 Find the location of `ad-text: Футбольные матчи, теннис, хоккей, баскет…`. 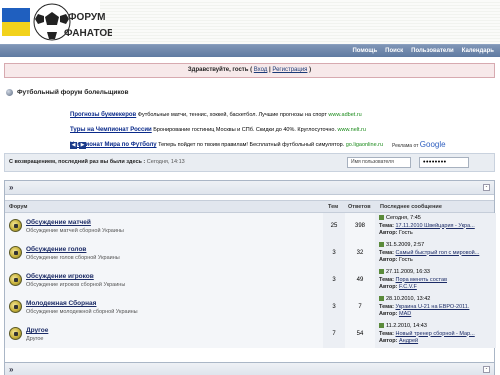

ad-text: Футбольные матчи, теннис, хоккей, баскет… is located at coordinates (232, 115).